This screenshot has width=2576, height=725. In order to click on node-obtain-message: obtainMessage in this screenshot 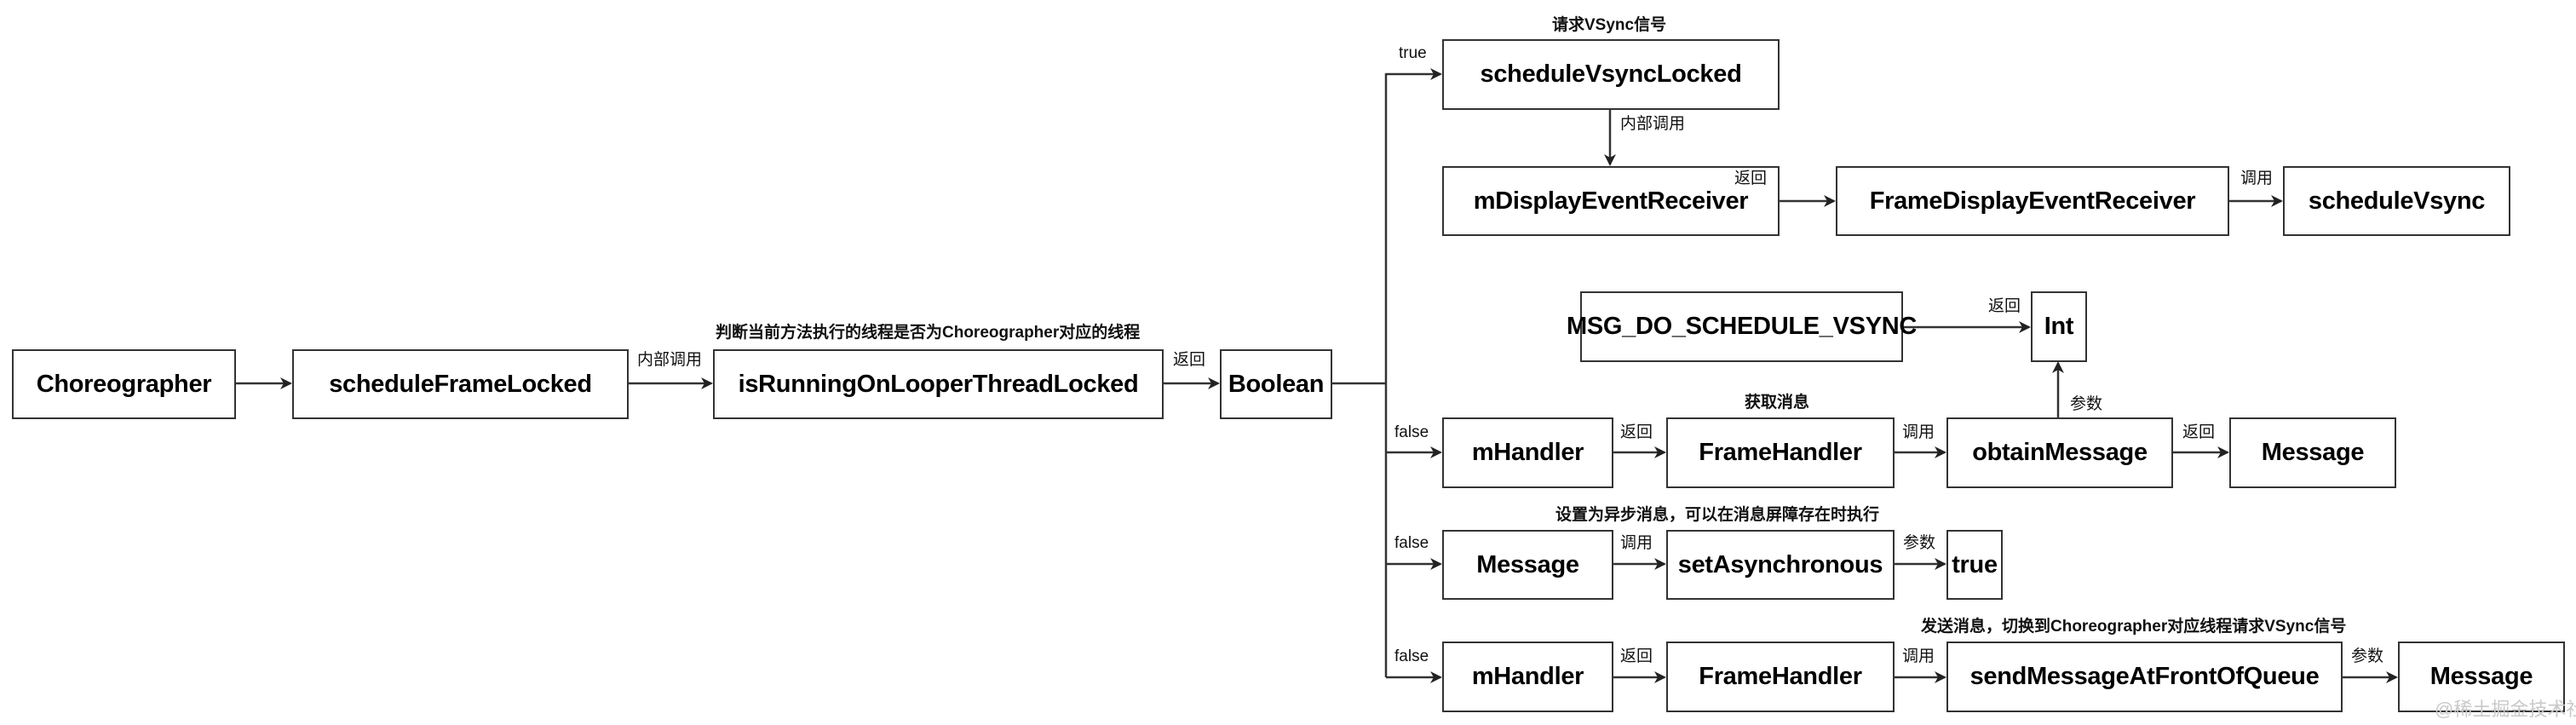, I will do `click(2059, 452)`.